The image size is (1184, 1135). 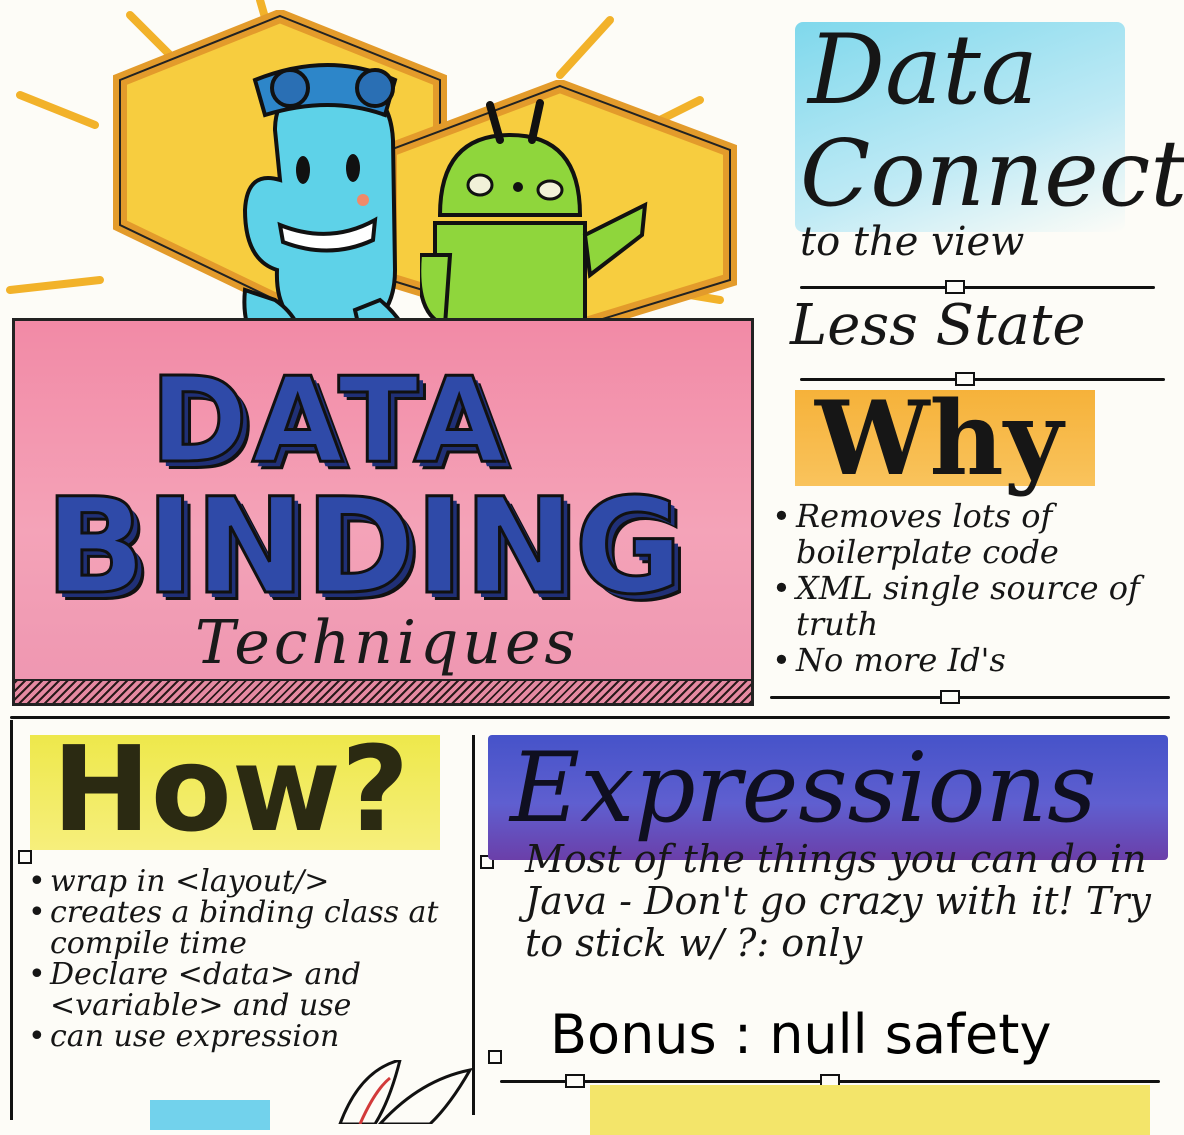 What do you see at coordinates (972, 606) in the screenshot?
I see `list-item: XML single source of truth` at bounding box center [972, 606].